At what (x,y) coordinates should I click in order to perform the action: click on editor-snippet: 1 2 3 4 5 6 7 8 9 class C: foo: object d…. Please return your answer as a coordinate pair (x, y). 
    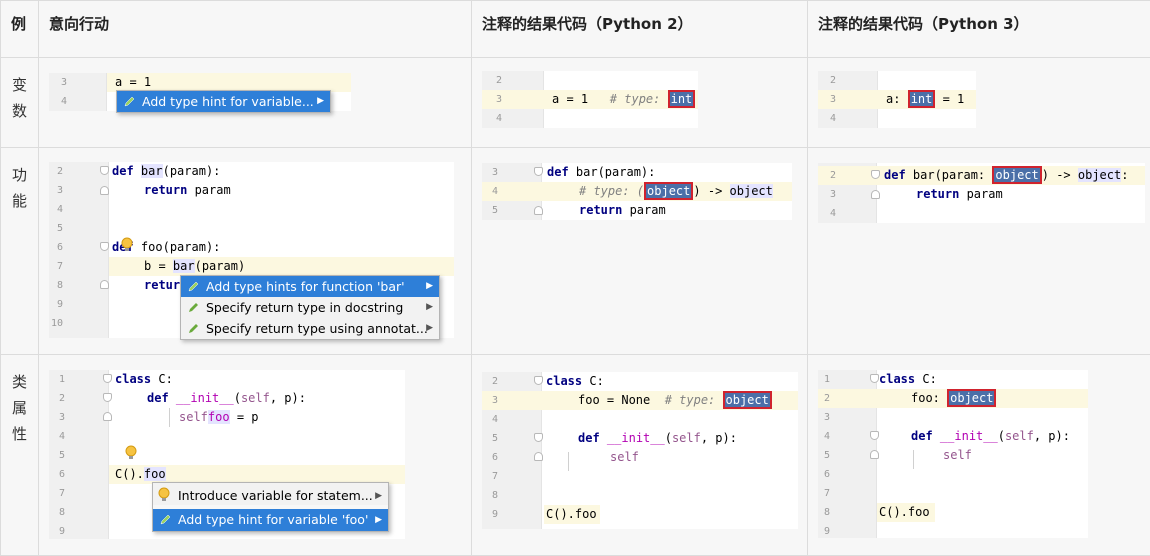
    Looking at the image, I should click on (953, 454).